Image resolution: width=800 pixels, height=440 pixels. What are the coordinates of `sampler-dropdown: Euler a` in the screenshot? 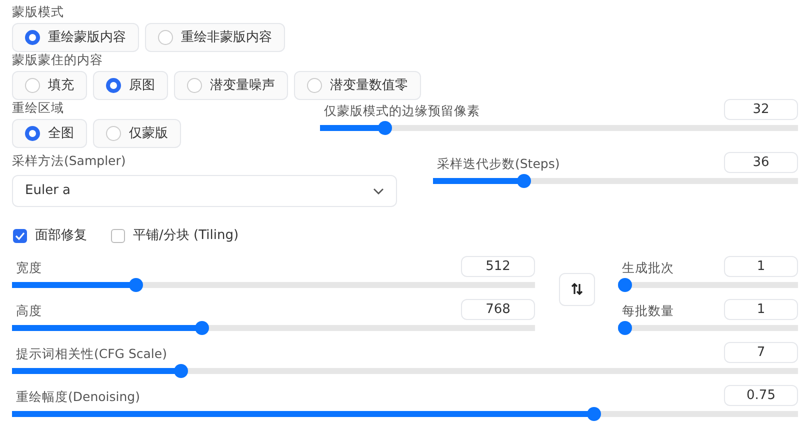 It's located at (204, 191).